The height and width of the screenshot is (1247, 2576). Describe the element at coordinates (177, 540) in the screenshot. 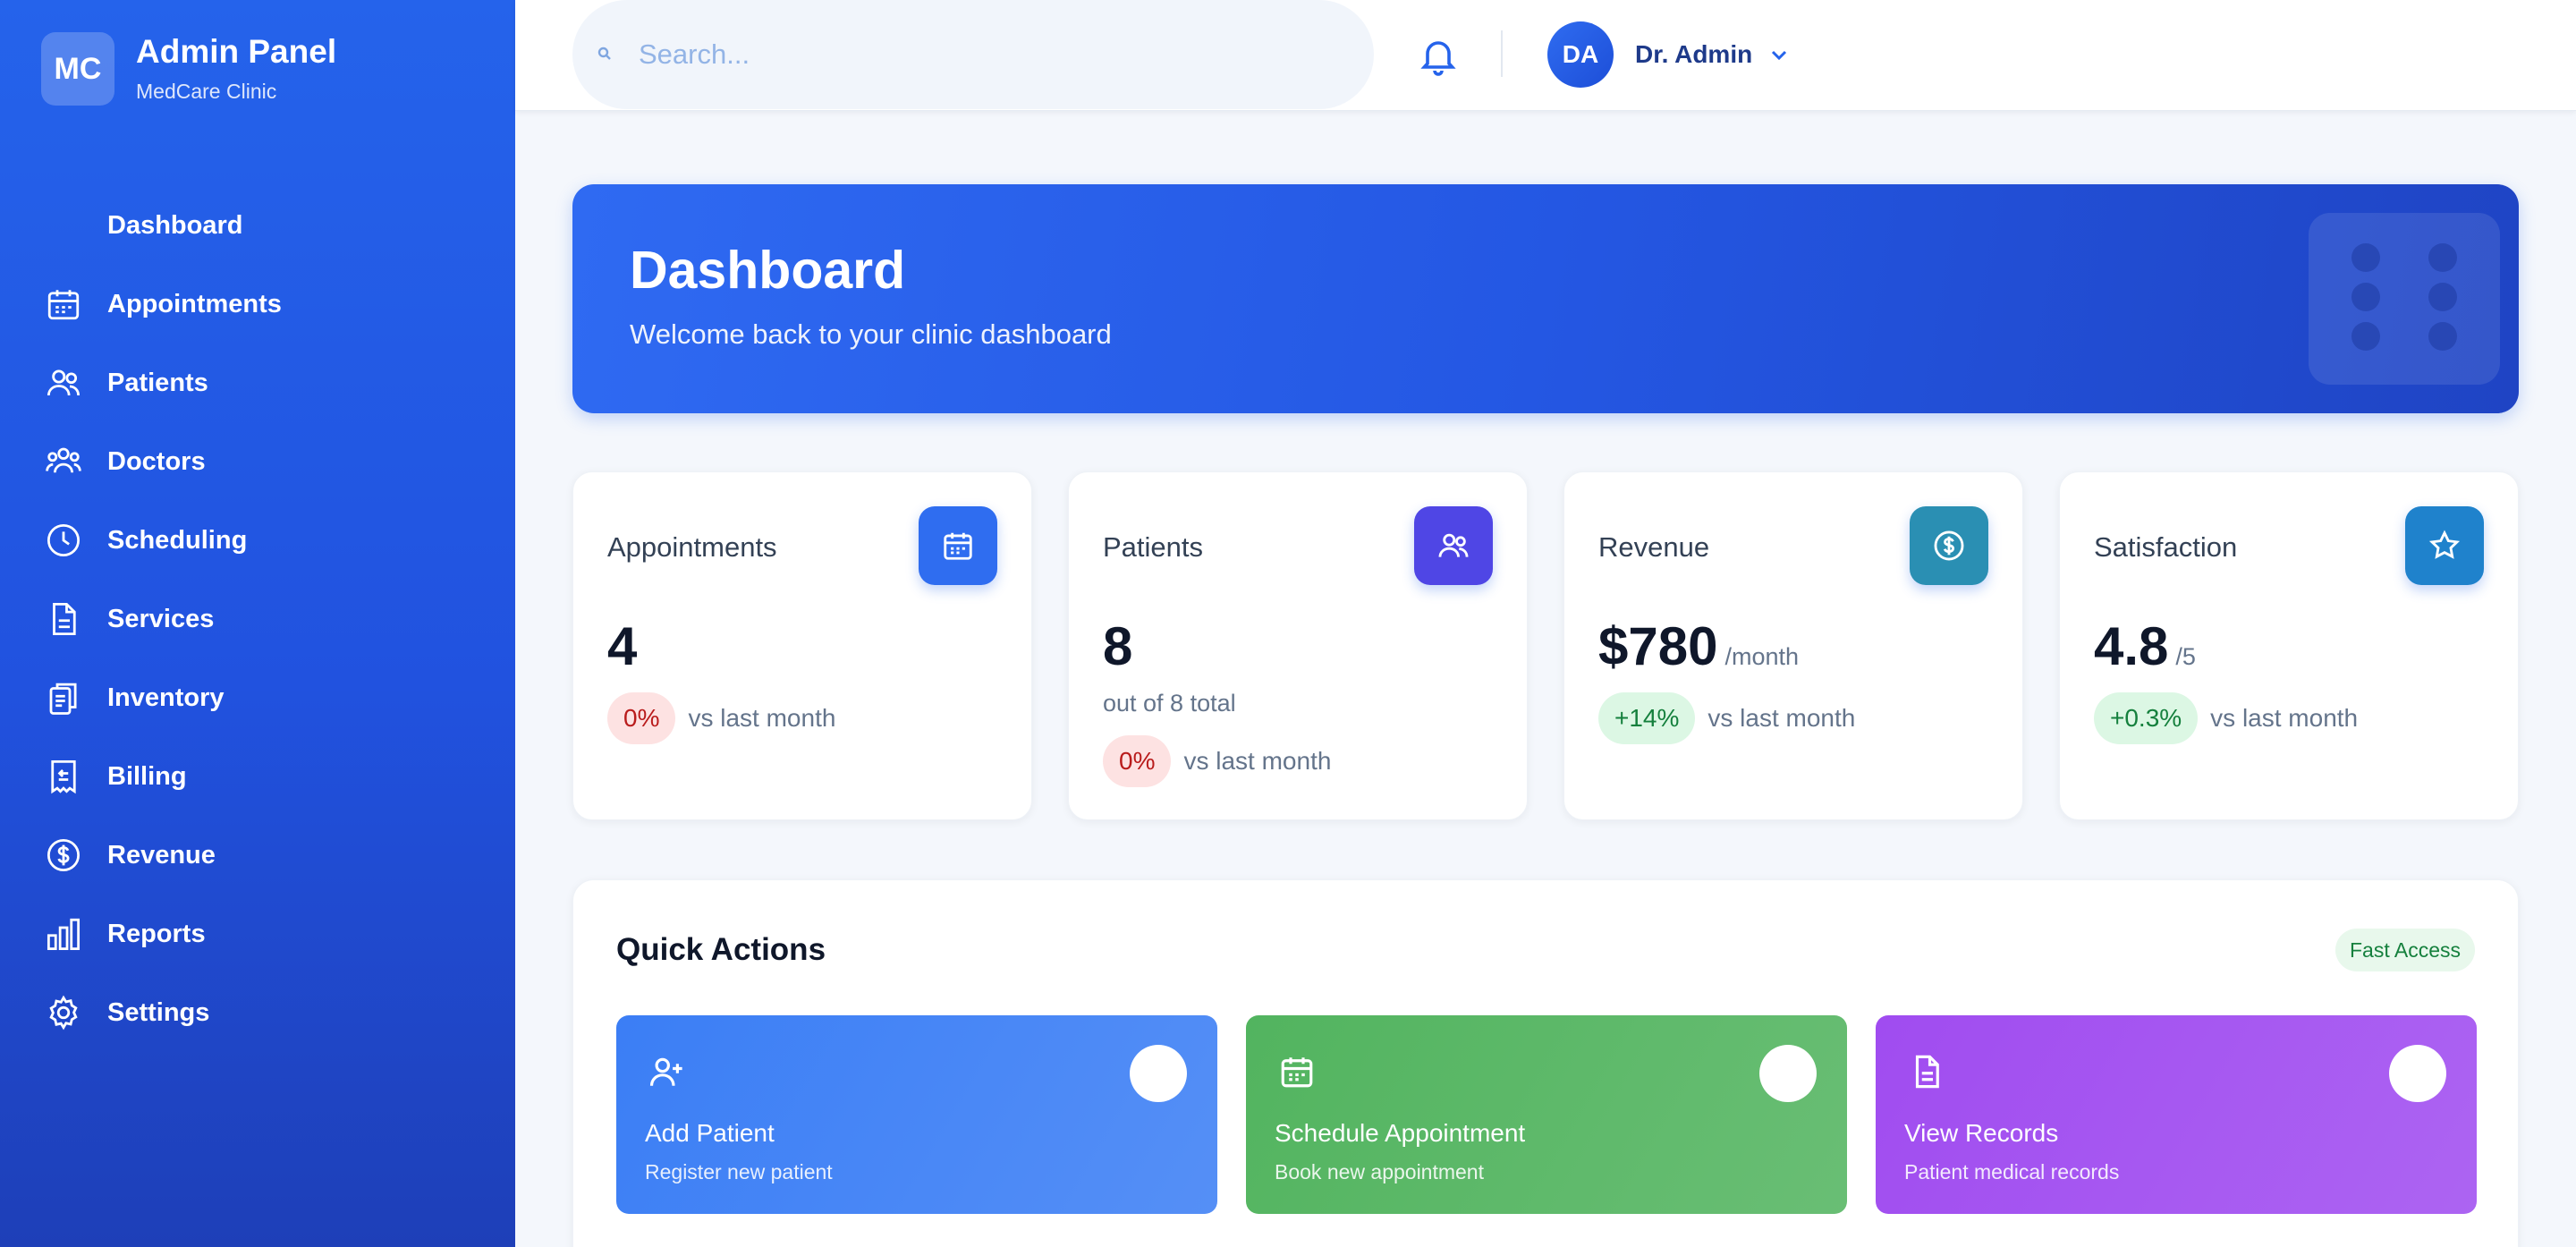

I see `sidebar-item-label: Scheduling` at that location.